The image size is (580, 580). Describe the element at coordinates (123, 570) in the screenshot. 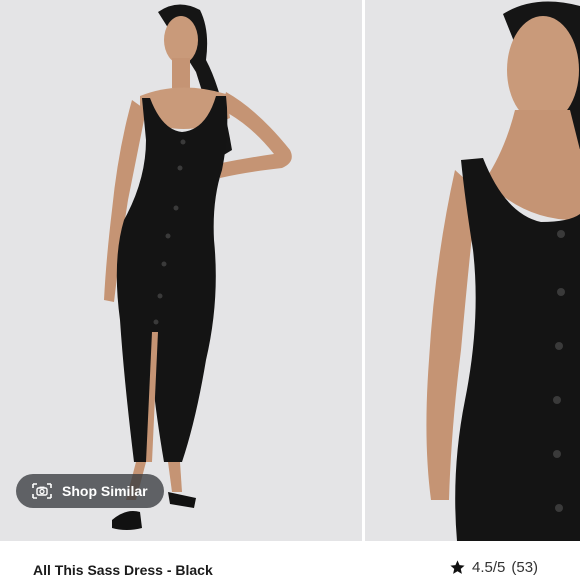

I see `product-title: All This Sass Dress - Black` at that location.